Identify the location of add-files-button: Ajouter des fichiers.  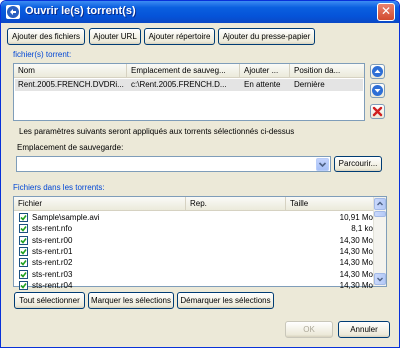
(46, 36).